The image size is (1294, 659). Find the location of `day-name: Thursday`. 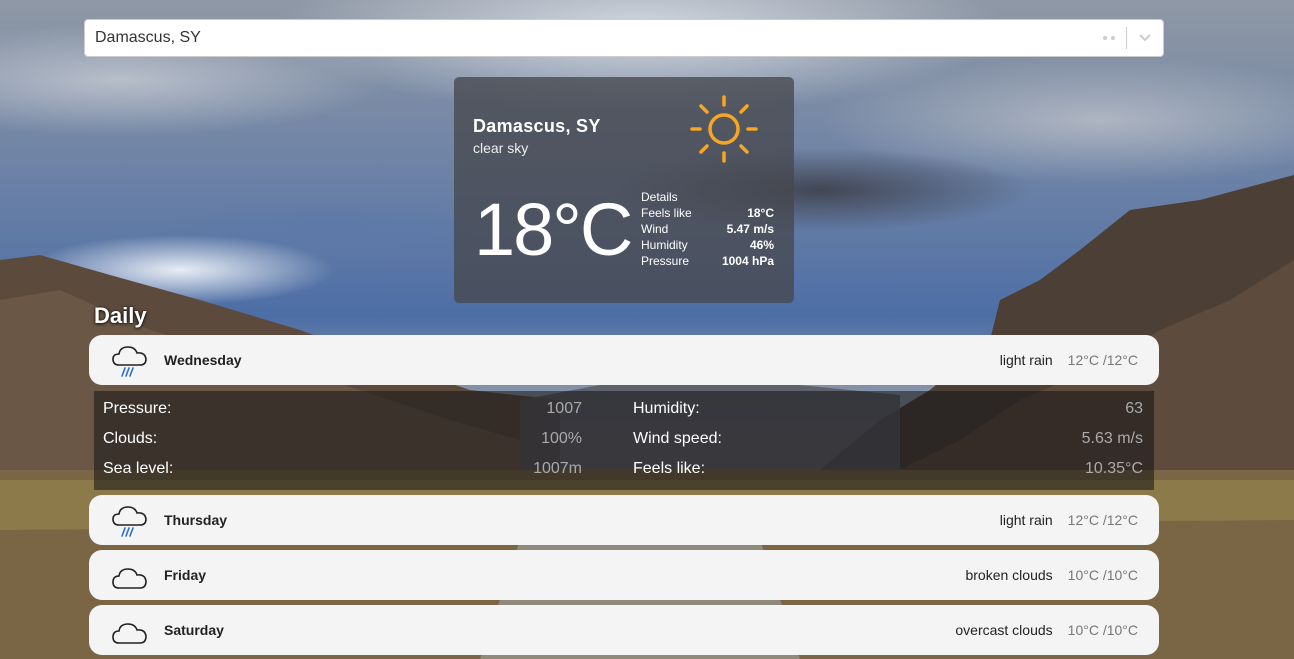

day-name: Thursday is located at coordinates (196, 520).